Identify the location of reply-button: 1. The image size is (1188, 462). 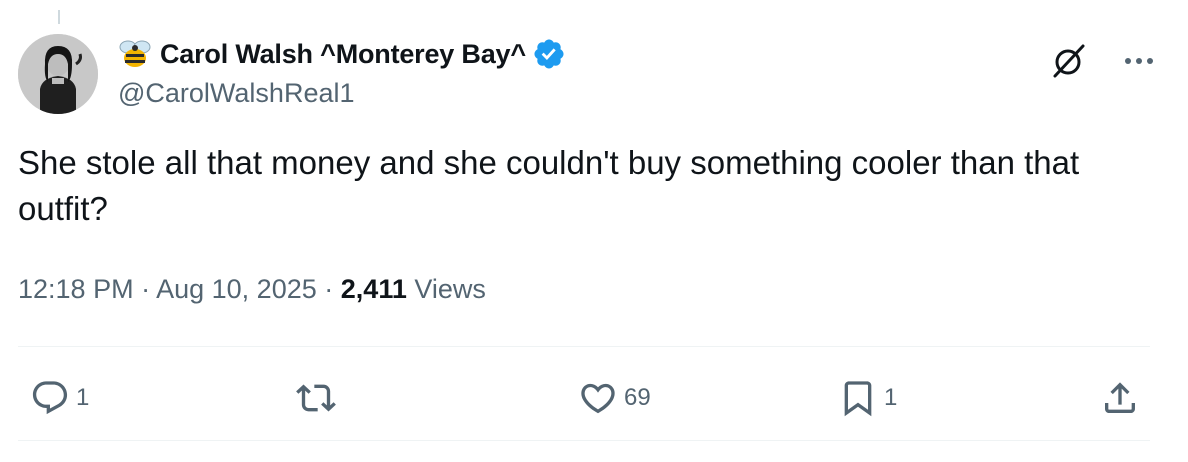
(59, 398).